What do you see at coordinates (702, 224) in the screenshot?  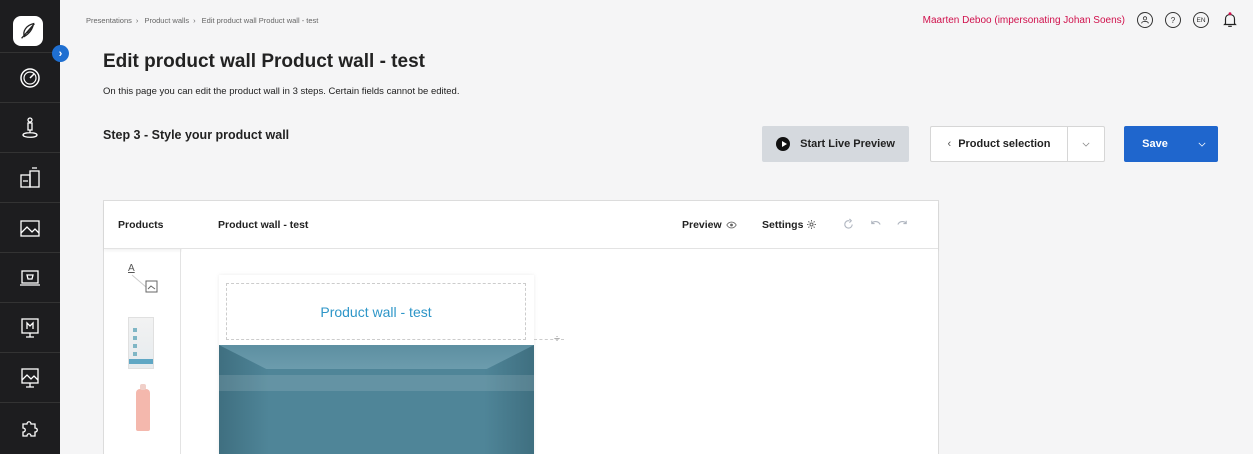 I see `preview-label: Preview` at bounding box center [702, 224].